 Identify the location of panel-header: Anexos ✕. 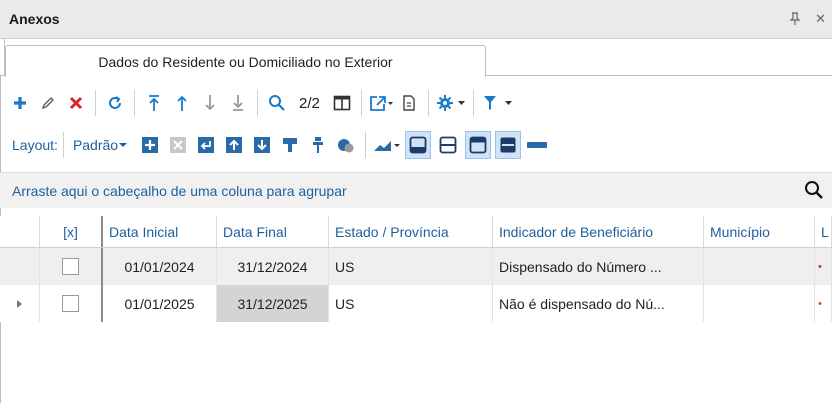
(416, 19).